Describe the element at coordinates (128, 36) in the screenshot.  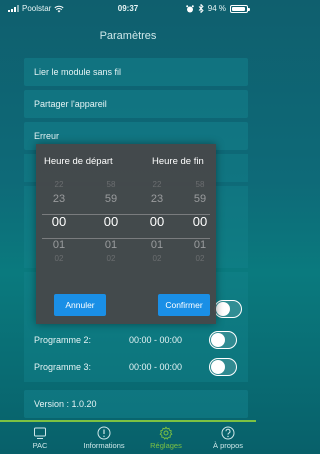
I see `page-title: Paramètres` at that location.